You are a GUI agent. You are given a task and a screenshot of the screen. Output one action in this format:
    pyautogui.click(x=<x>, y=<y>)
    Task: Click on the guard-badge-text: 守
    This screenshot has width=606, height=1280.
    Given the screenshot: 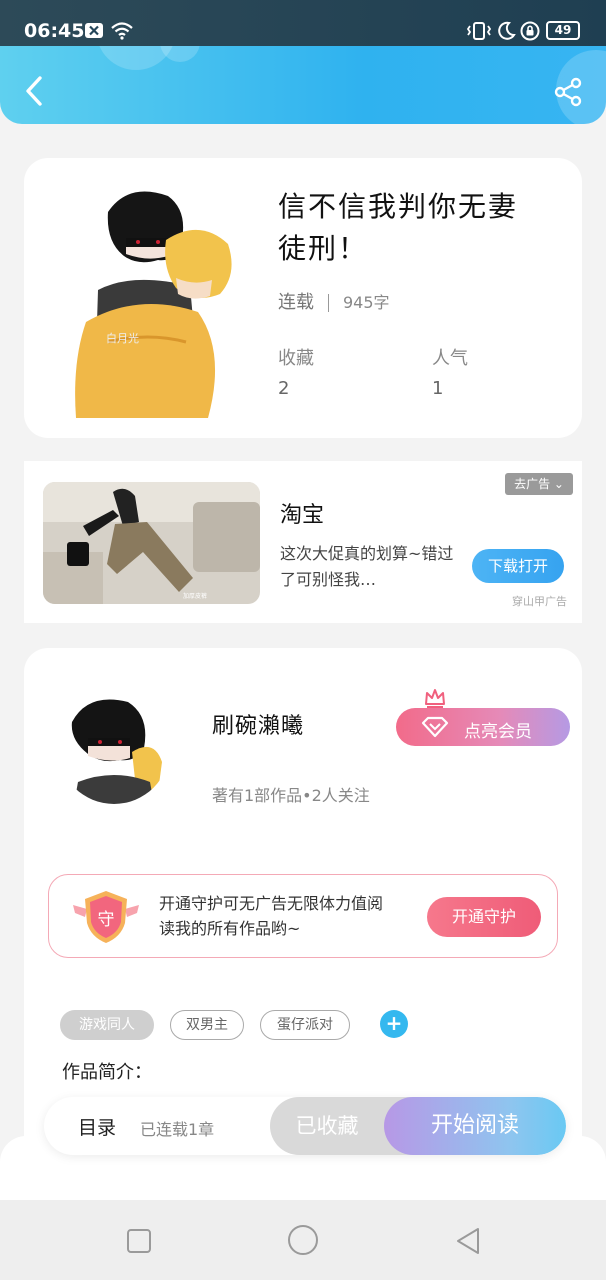 What is the action you would take?
    pyautogui.click(x=106, y=920)
    